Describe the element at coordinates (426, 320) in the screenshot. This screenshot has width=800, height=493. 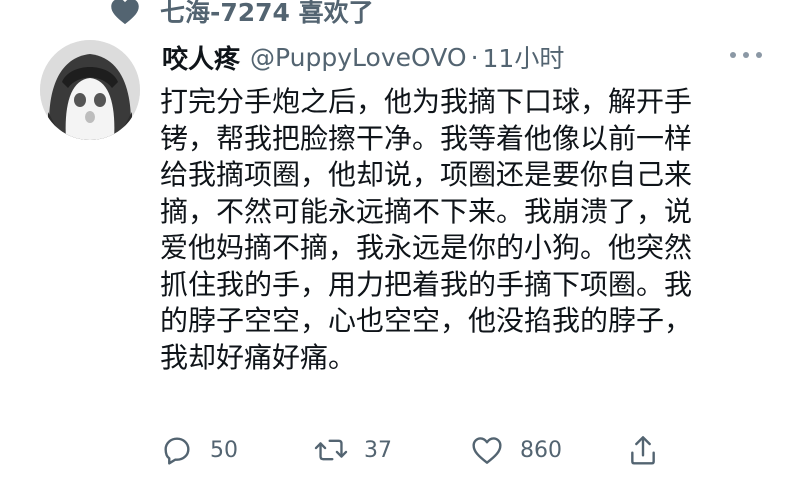
I see `tweet-text-line: 的脖子空空，心也空空，他没掐我的脖子，` at that location.